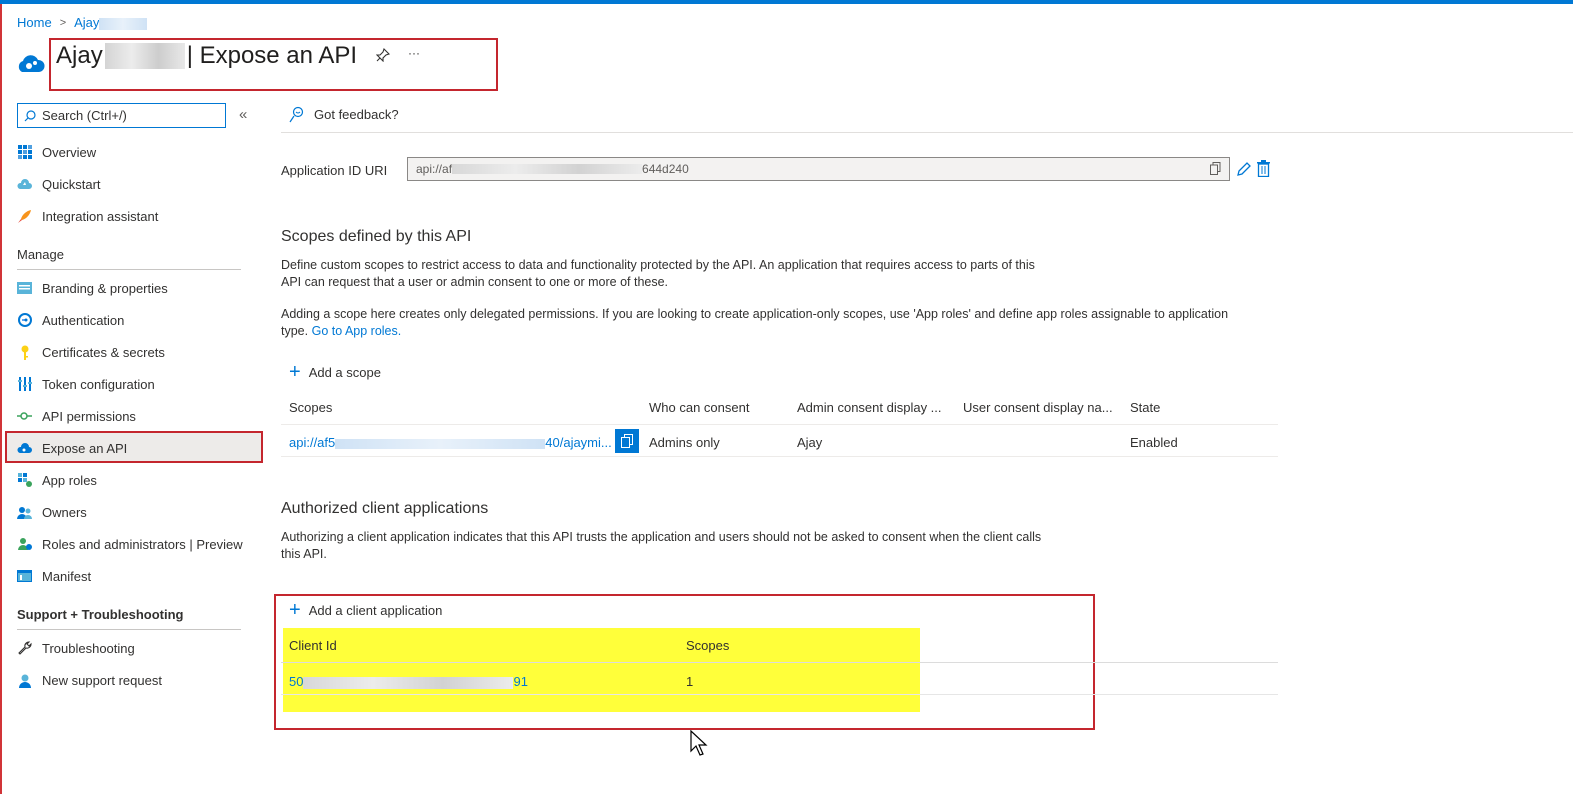  I want to click on sidebar-item-manifest: Manifest, so click(54, 576).